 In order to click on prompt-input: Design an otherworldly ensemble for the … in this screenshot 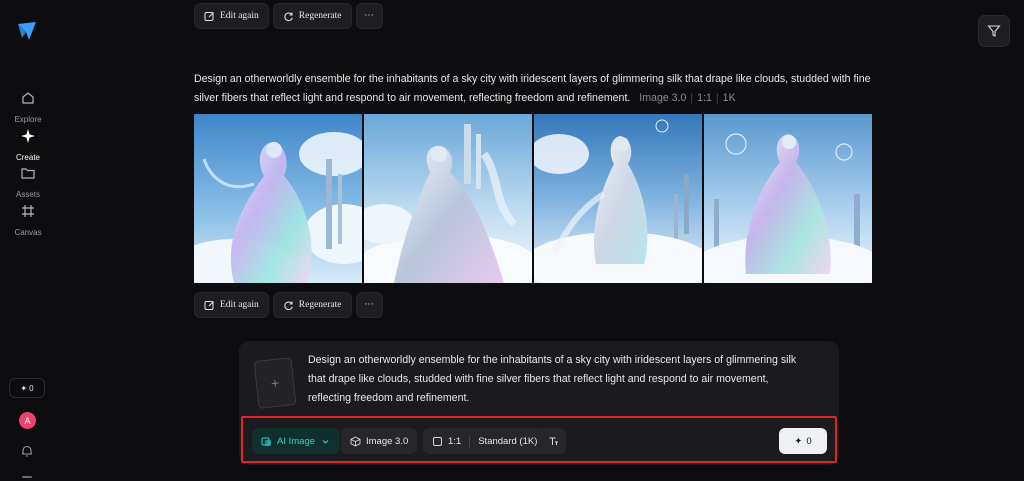, I will do `click(558, 379)`.